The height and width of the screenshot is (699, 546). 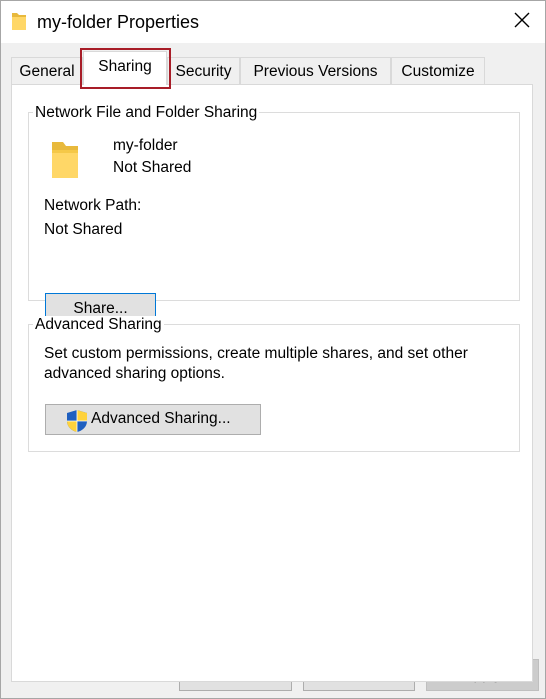 I want to click on tab-previous-versions: Previous Versions, so click(x=315, y=70).